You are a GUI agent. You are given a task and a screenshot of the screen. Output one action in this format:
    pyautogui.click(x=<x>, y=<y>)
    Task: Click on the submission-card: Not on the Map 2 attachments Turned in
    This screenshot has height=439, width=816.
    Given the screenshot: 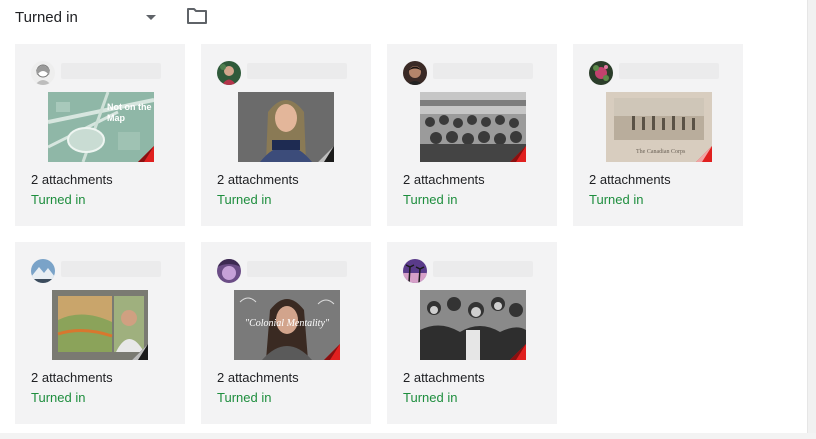 What is the action you would take?
    pyautogui.click(x=100, y=135)
    